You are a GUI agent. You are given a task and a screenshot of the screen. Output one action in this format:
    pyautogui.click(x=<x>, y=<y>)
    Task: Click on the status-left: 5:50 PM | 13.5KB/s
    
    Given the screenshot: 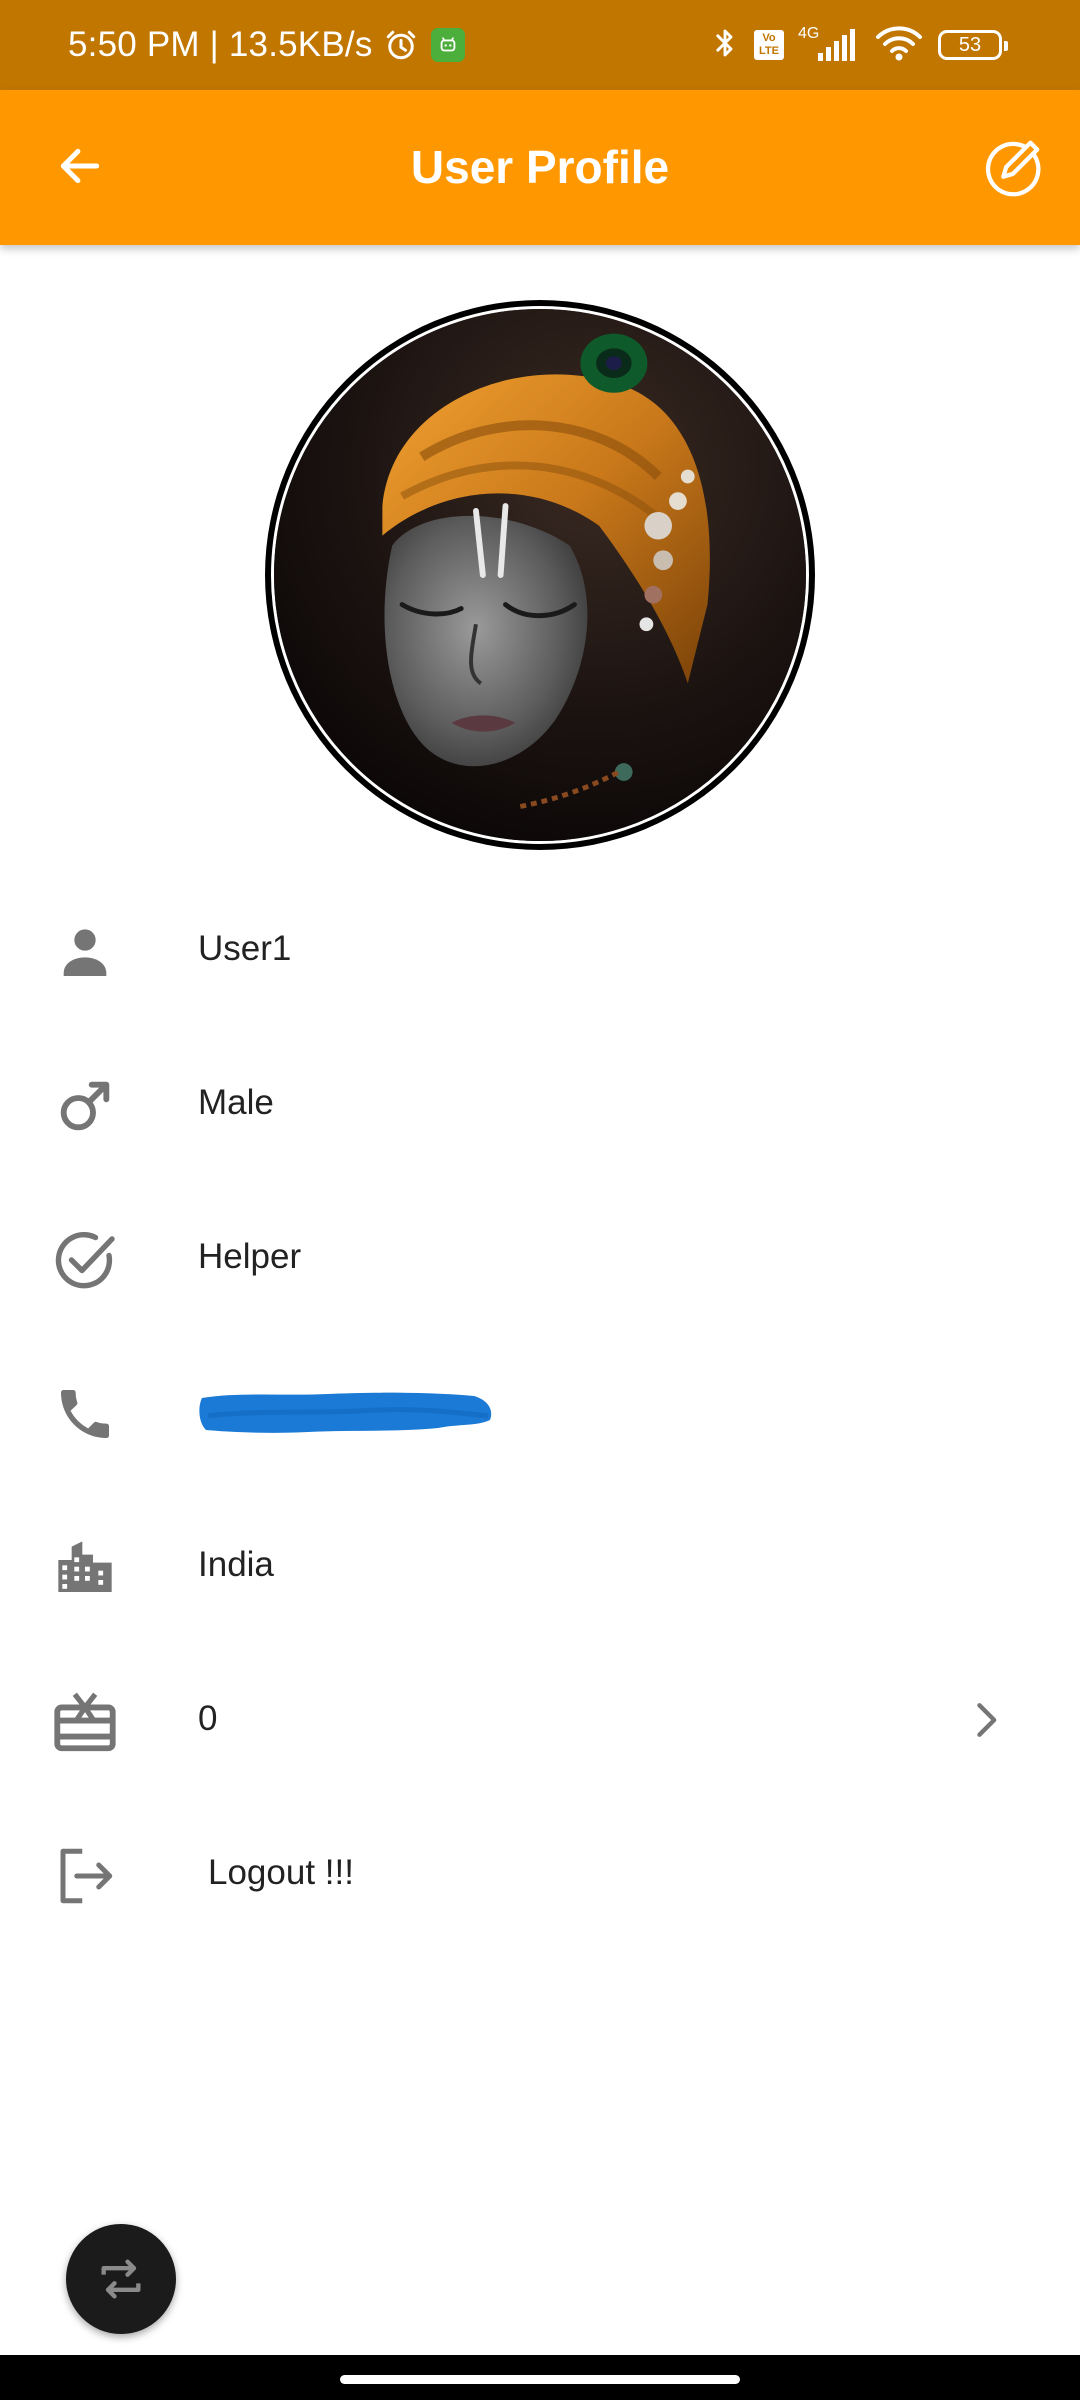 What is the action you would take?
    pyautogui.click(x=266, y=45)
    